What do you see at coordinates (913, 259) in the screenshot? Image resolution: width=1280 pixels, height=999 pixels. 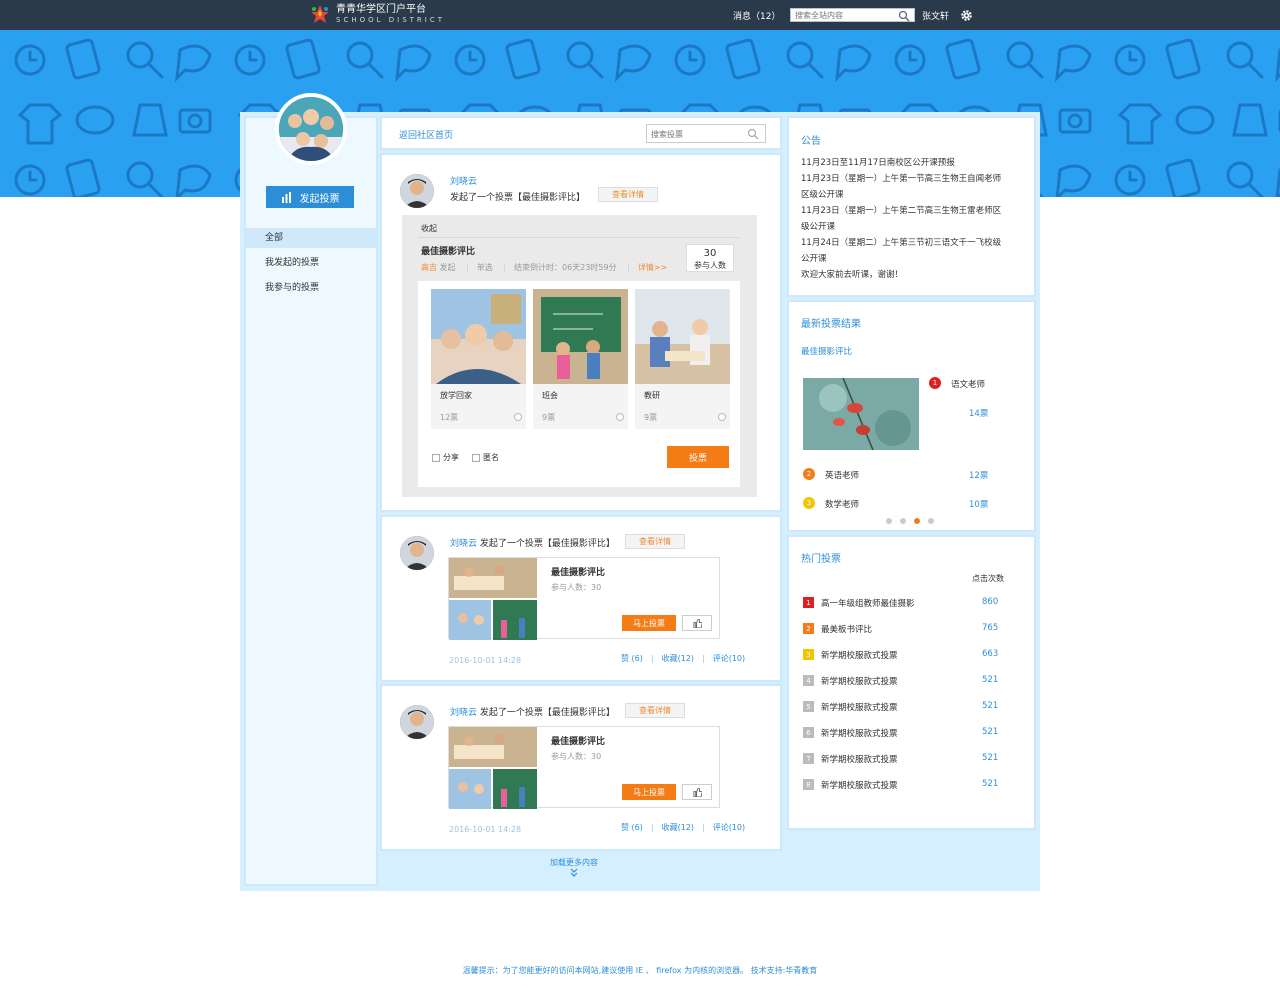 I see `notice-line: 公开课` at bounding box center [913, 259].